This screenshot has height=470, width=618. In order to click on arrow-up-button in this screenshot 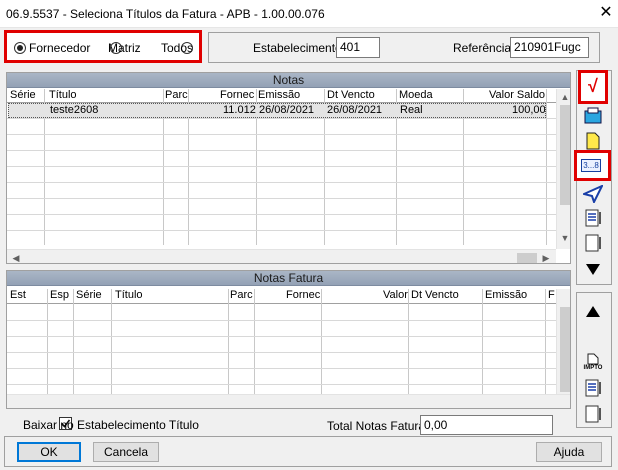, I will do `click(593, 312)`.